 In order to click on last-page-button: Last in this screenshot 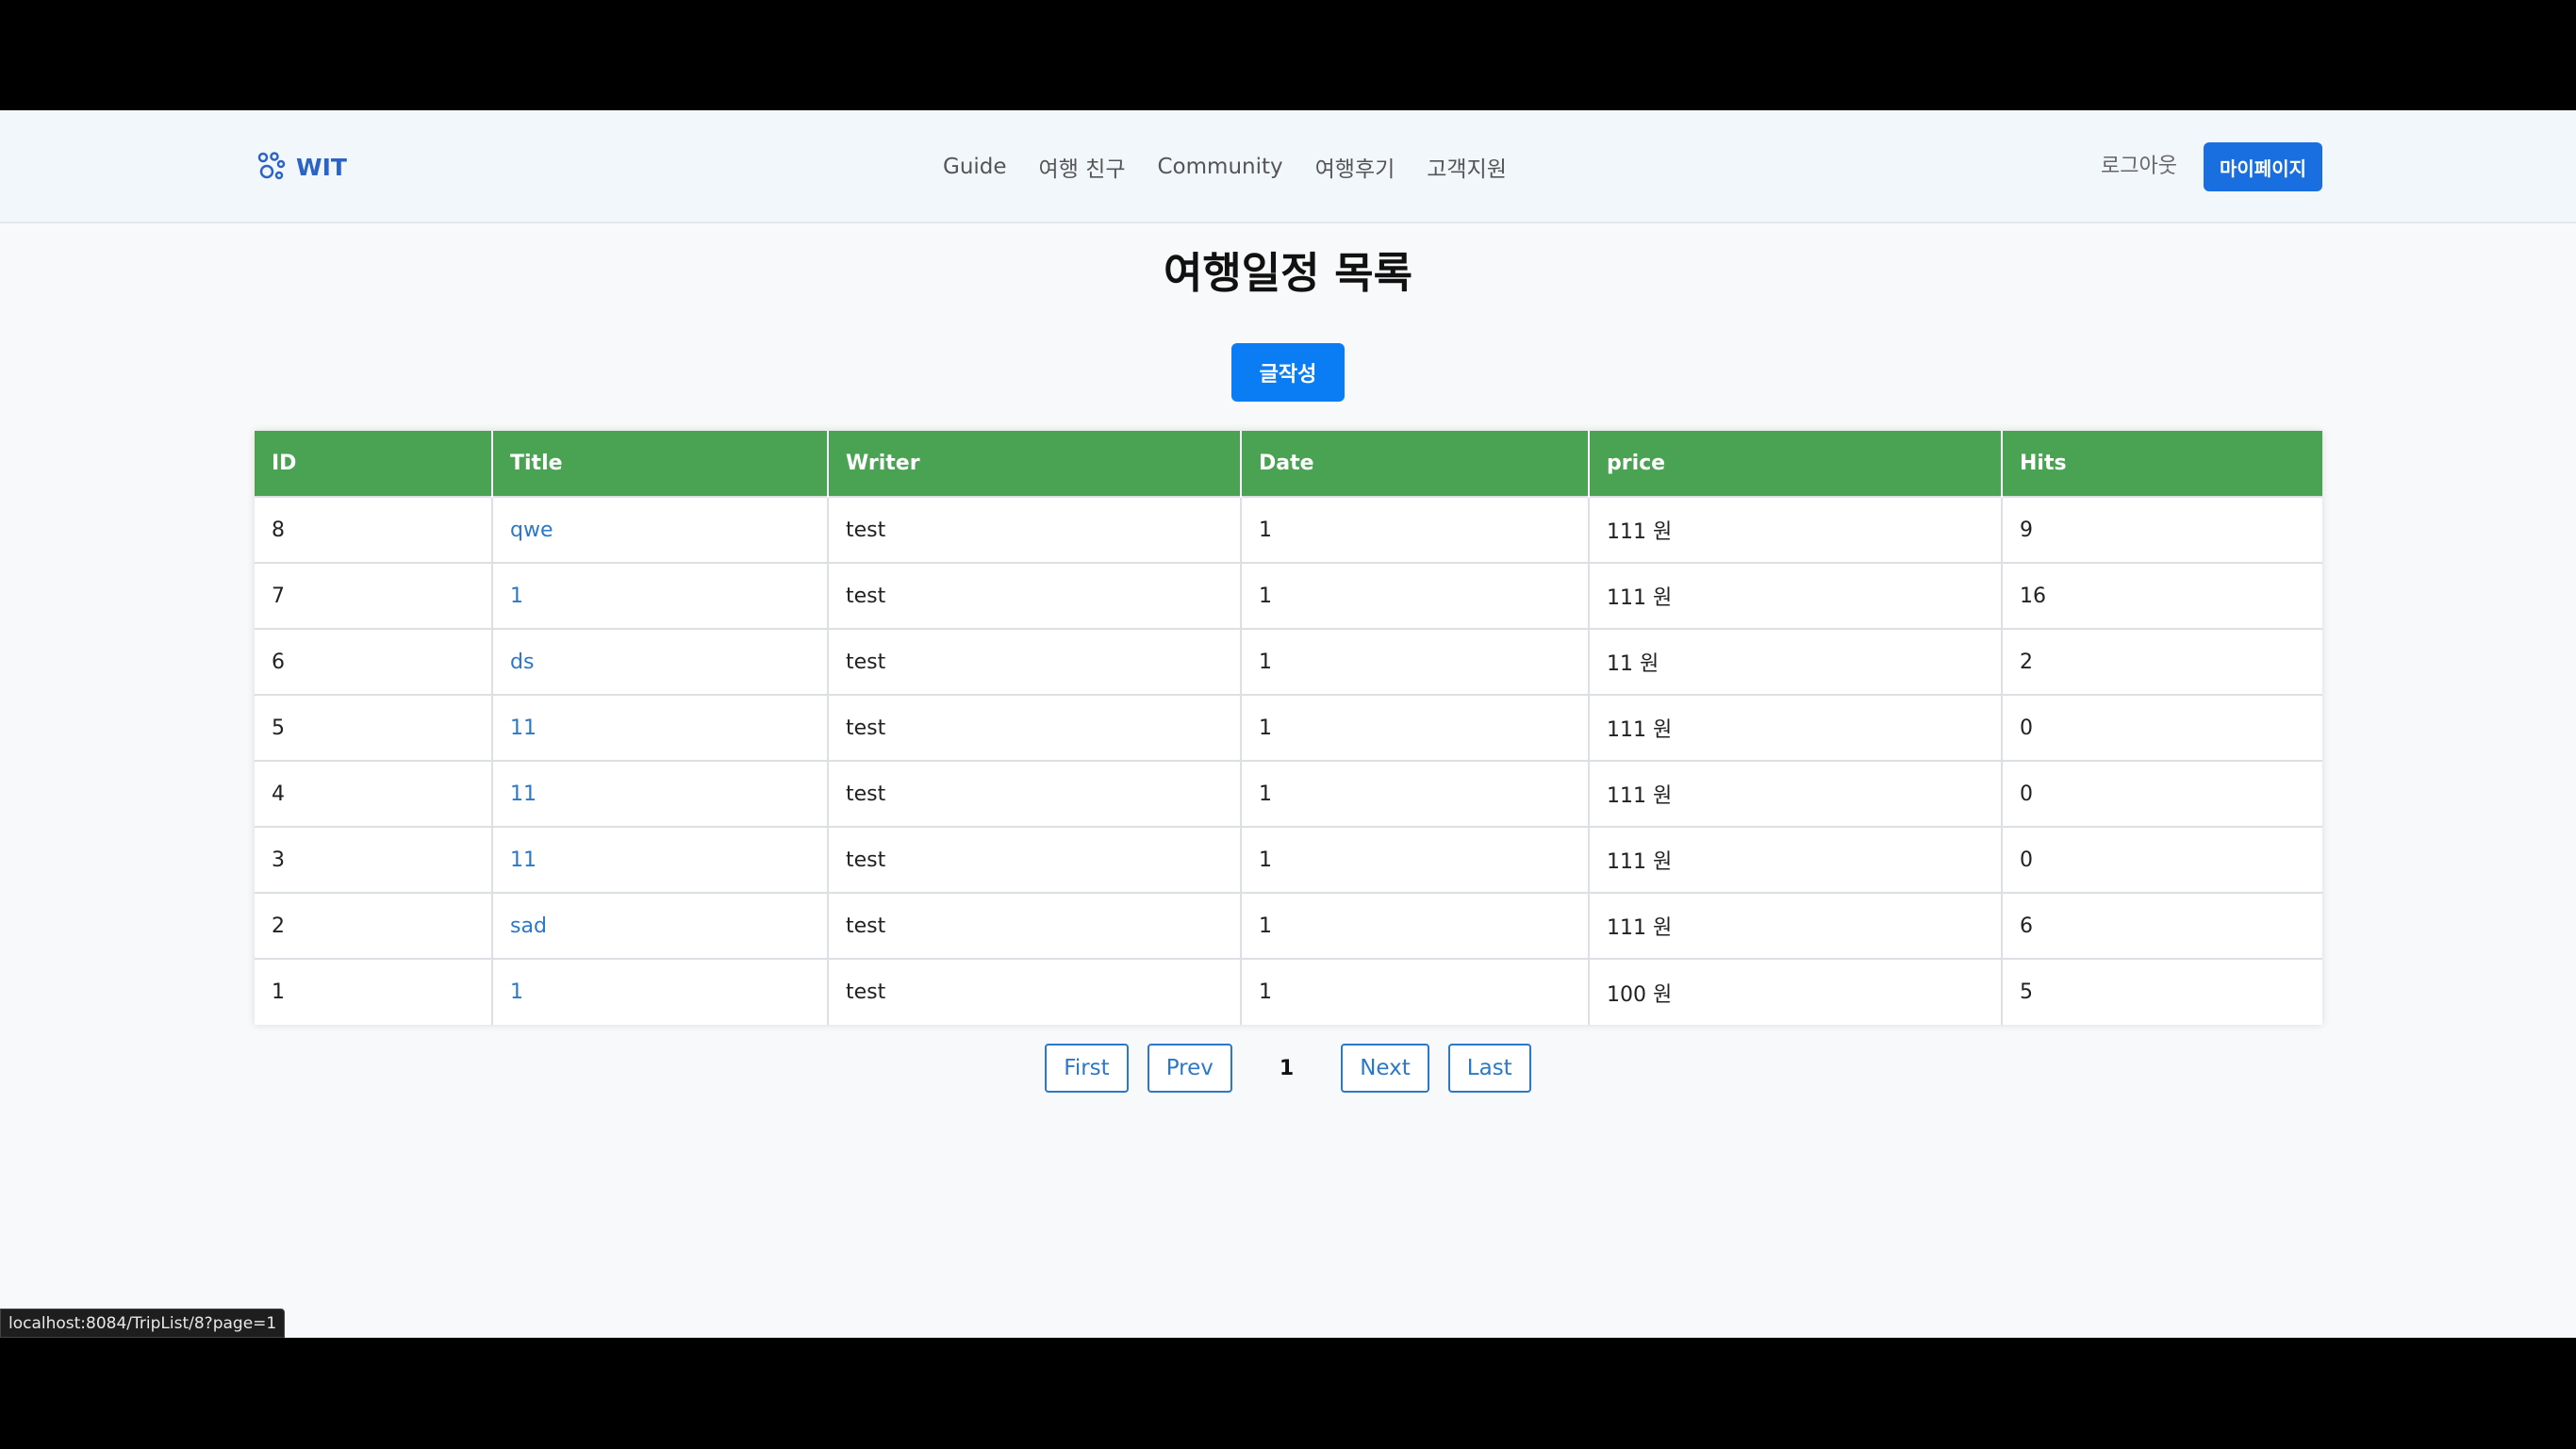, I will do `click(1489, 1068)`.